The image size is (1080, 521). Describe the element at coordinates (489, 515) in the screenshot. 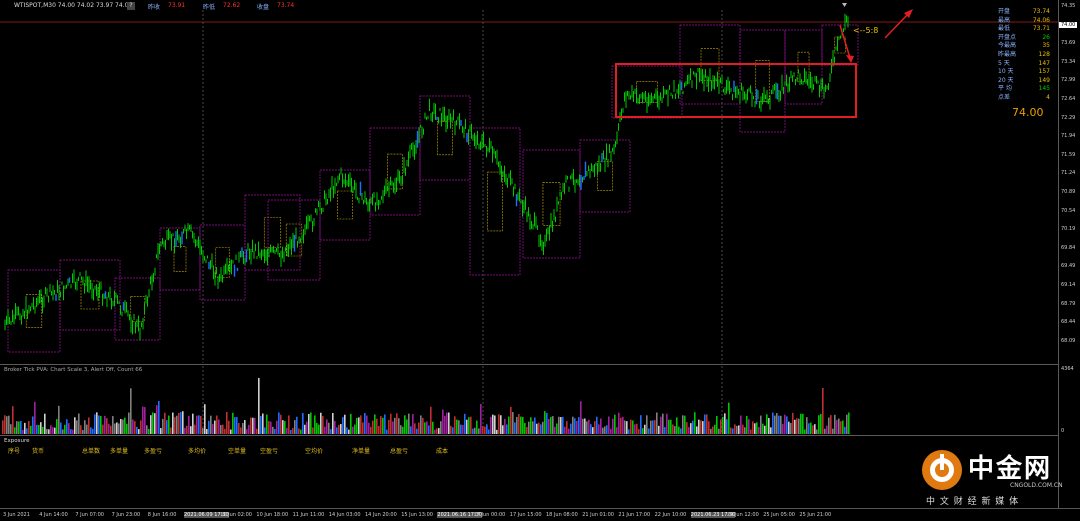

I see `time-label: 17 Jun 00:00` at that location.